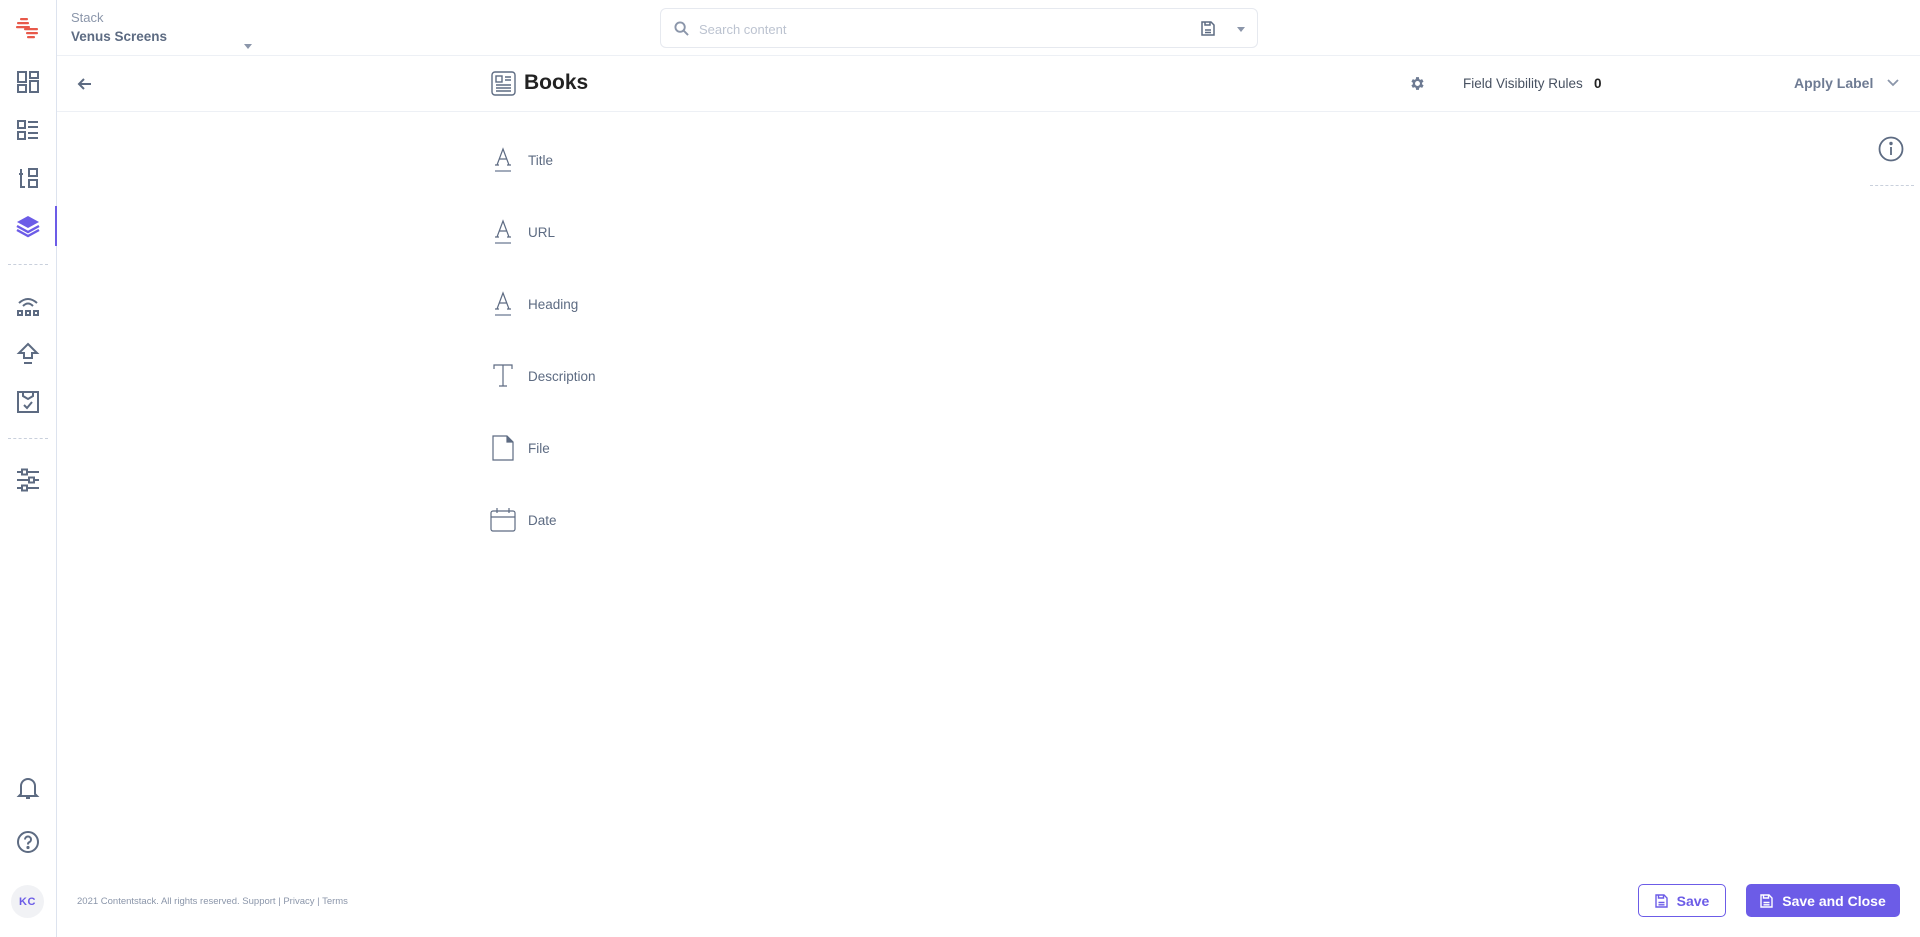 This screenshot has height=937, width=1920. What do you see at coordinates (681, 28) in the screenshot?
I see `search-icon` at bounding box center [681, 28].